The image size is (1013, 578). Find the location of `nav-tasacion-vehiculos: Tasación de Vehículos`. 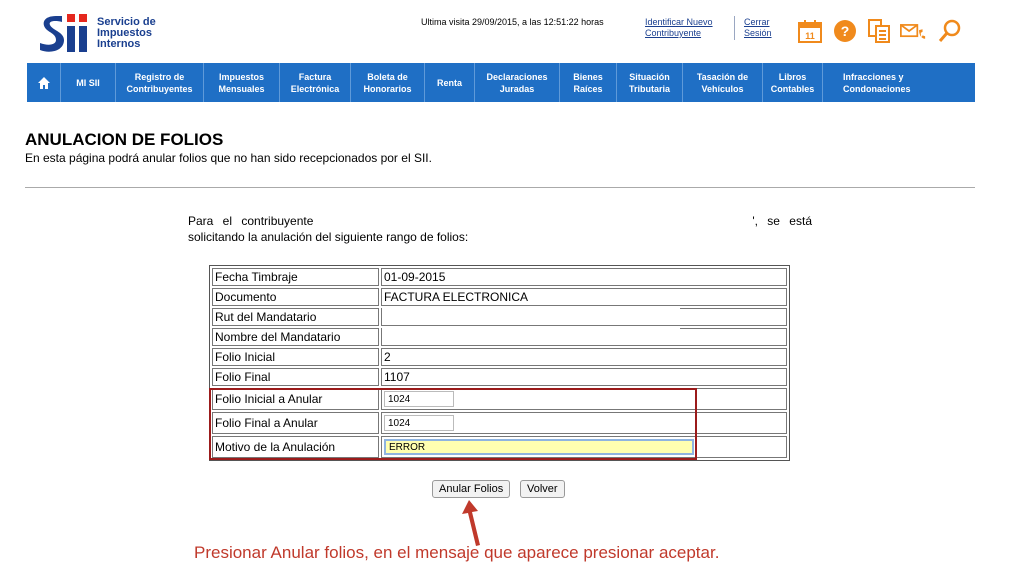

nav-tasacion-vehiculos: Tasación de Vehículos is located at coordinates (723, 82).